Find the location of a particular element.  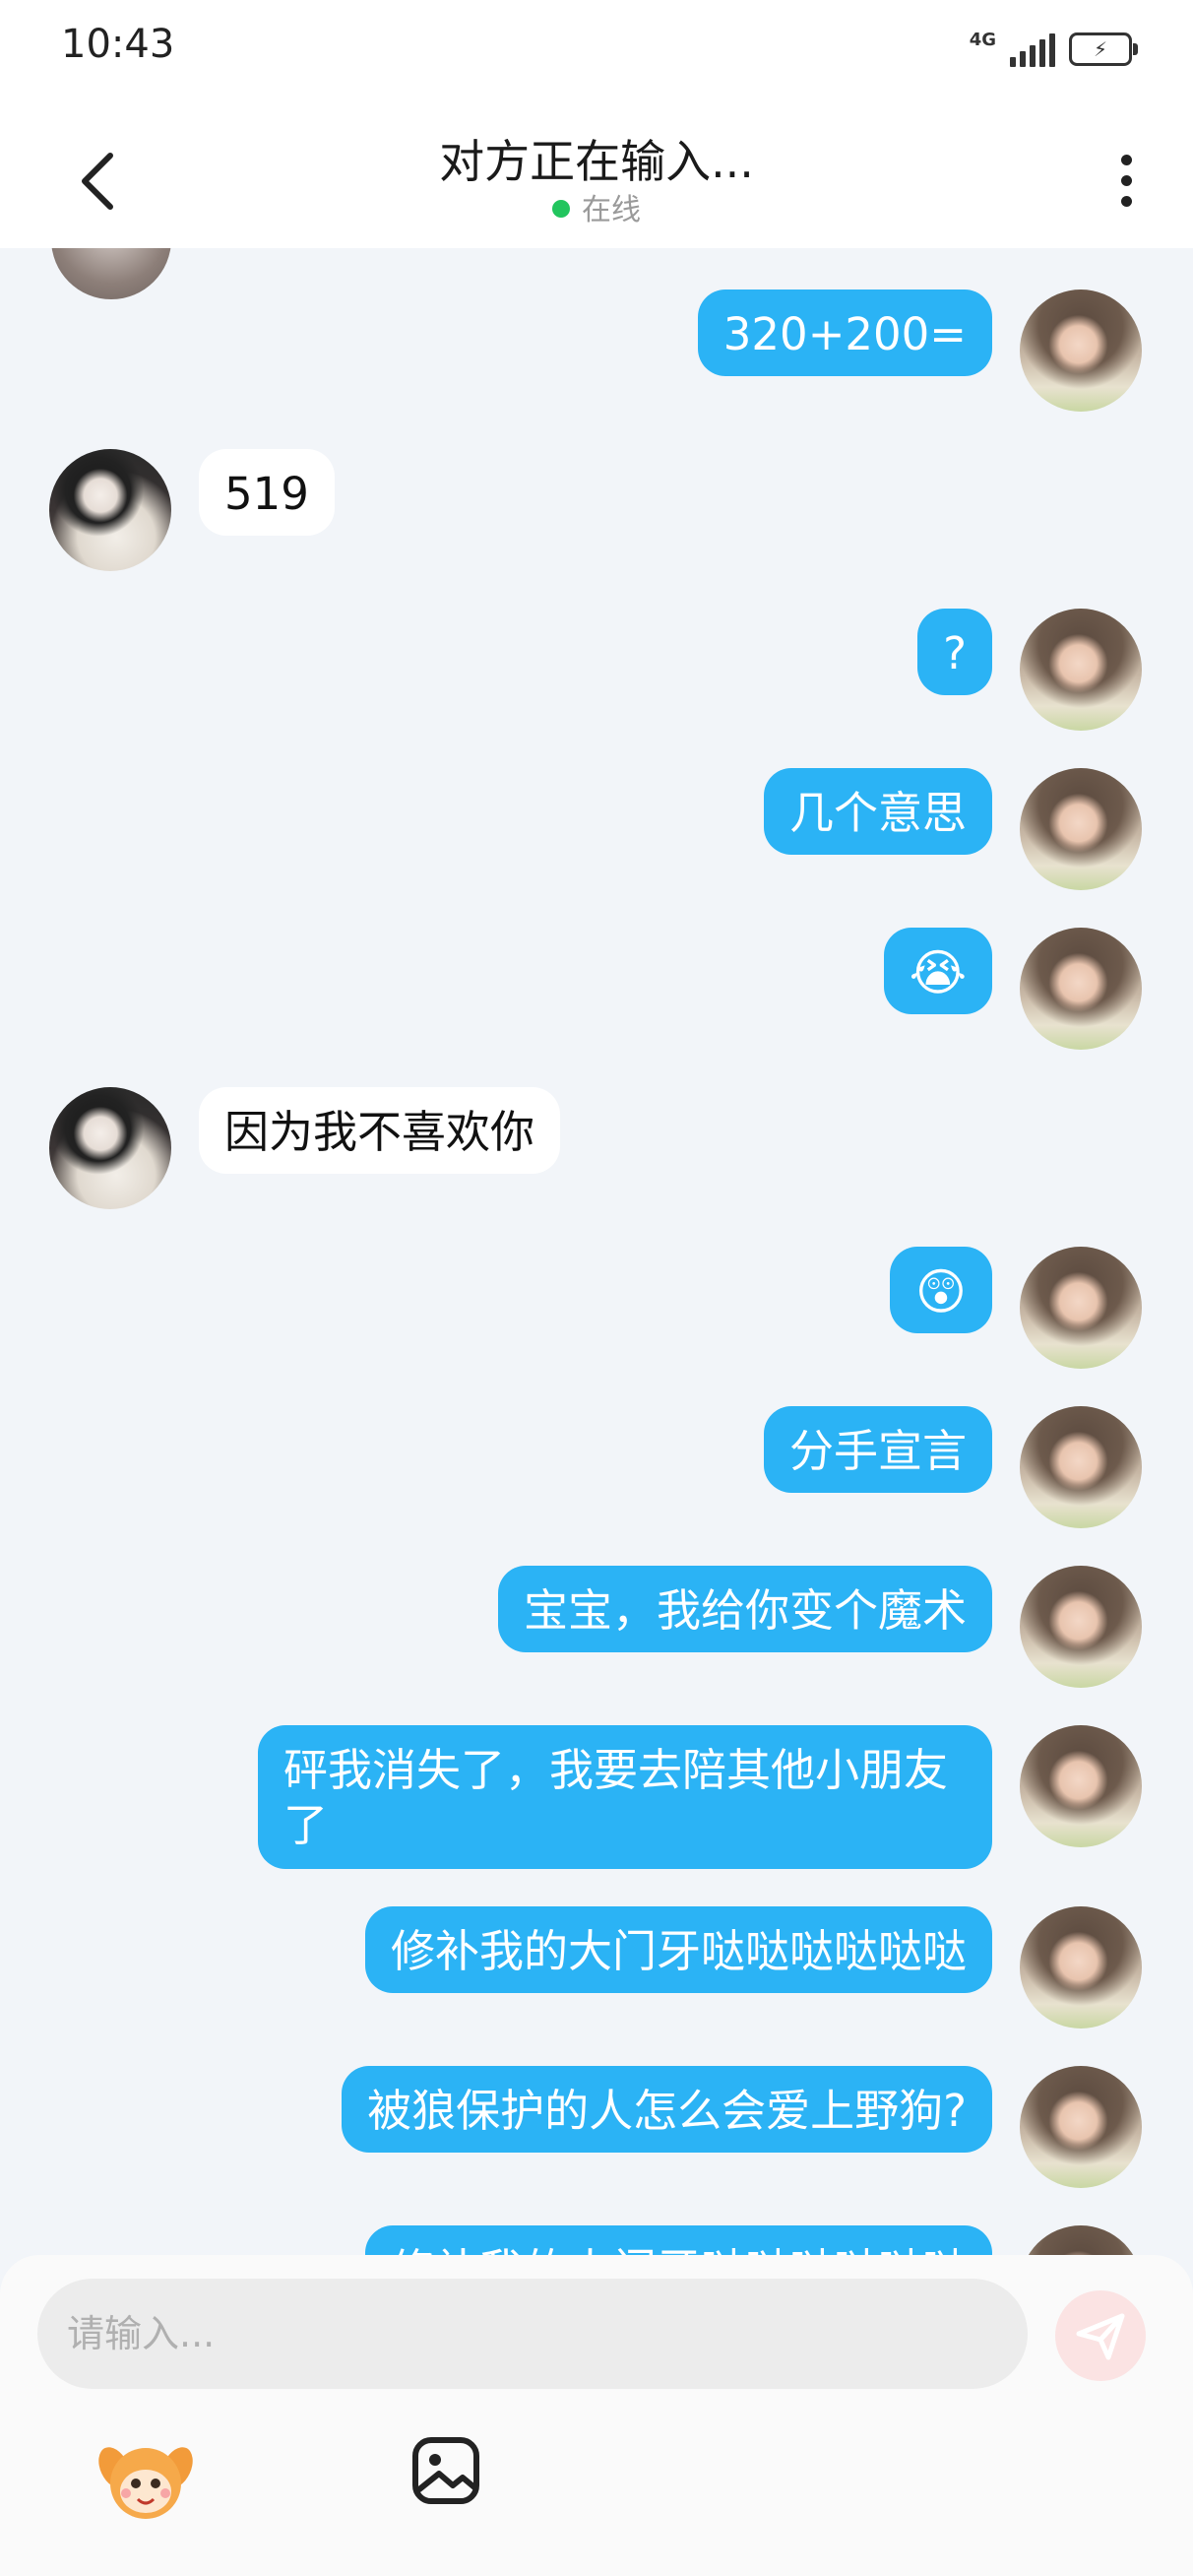

send-button is located at coordinates (1100, 2335).